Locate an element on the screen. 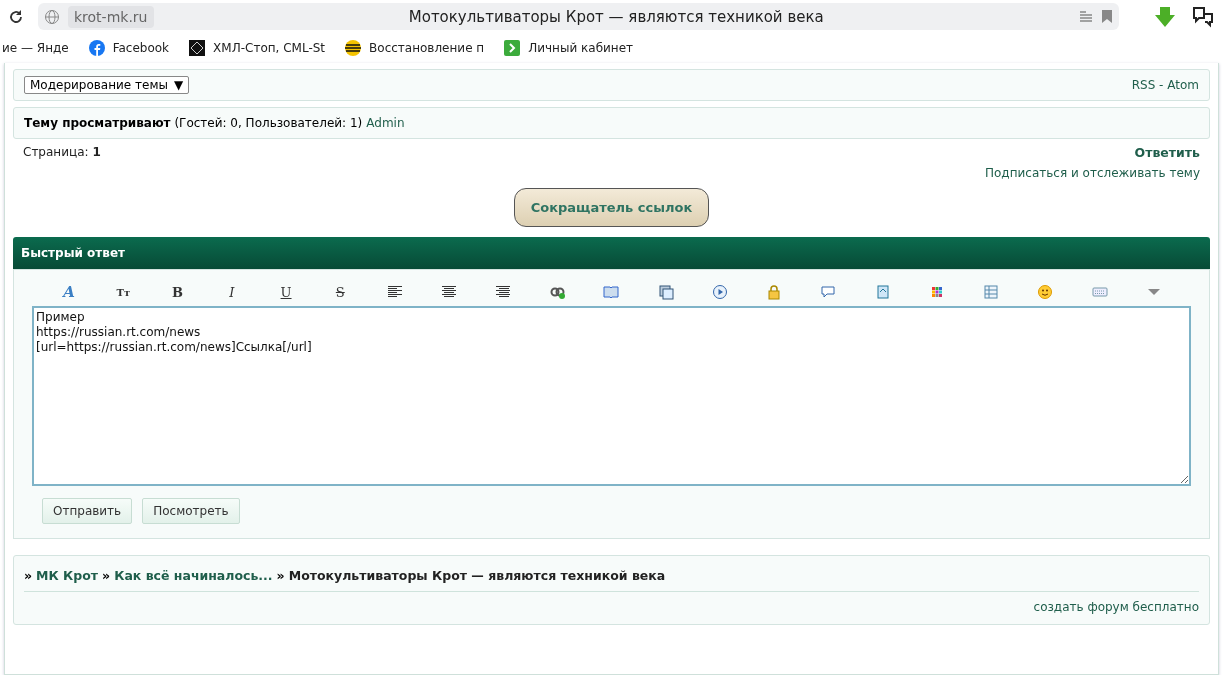  format-button: I is located at coordinates (231, 292).